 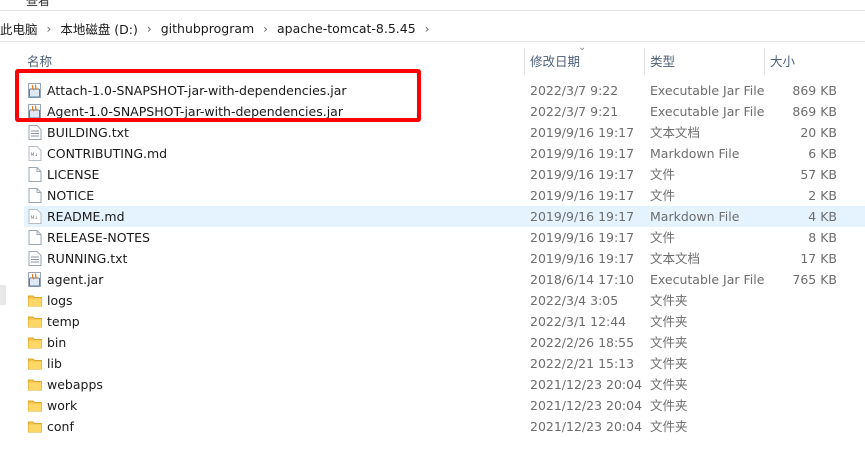 What do you see at coordinates (574, 300) in the screenshot?
I see `file-modified-date: 2022/3/4 3:05` at bounding box center [574, 300].